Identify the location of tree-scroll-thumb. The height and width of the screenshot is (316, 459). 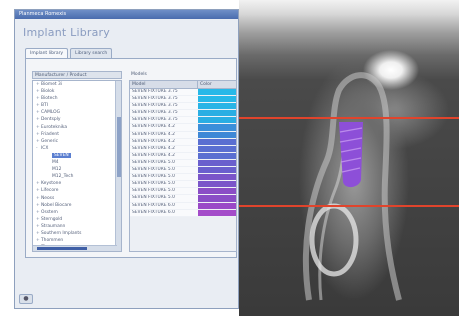
(119, 147).